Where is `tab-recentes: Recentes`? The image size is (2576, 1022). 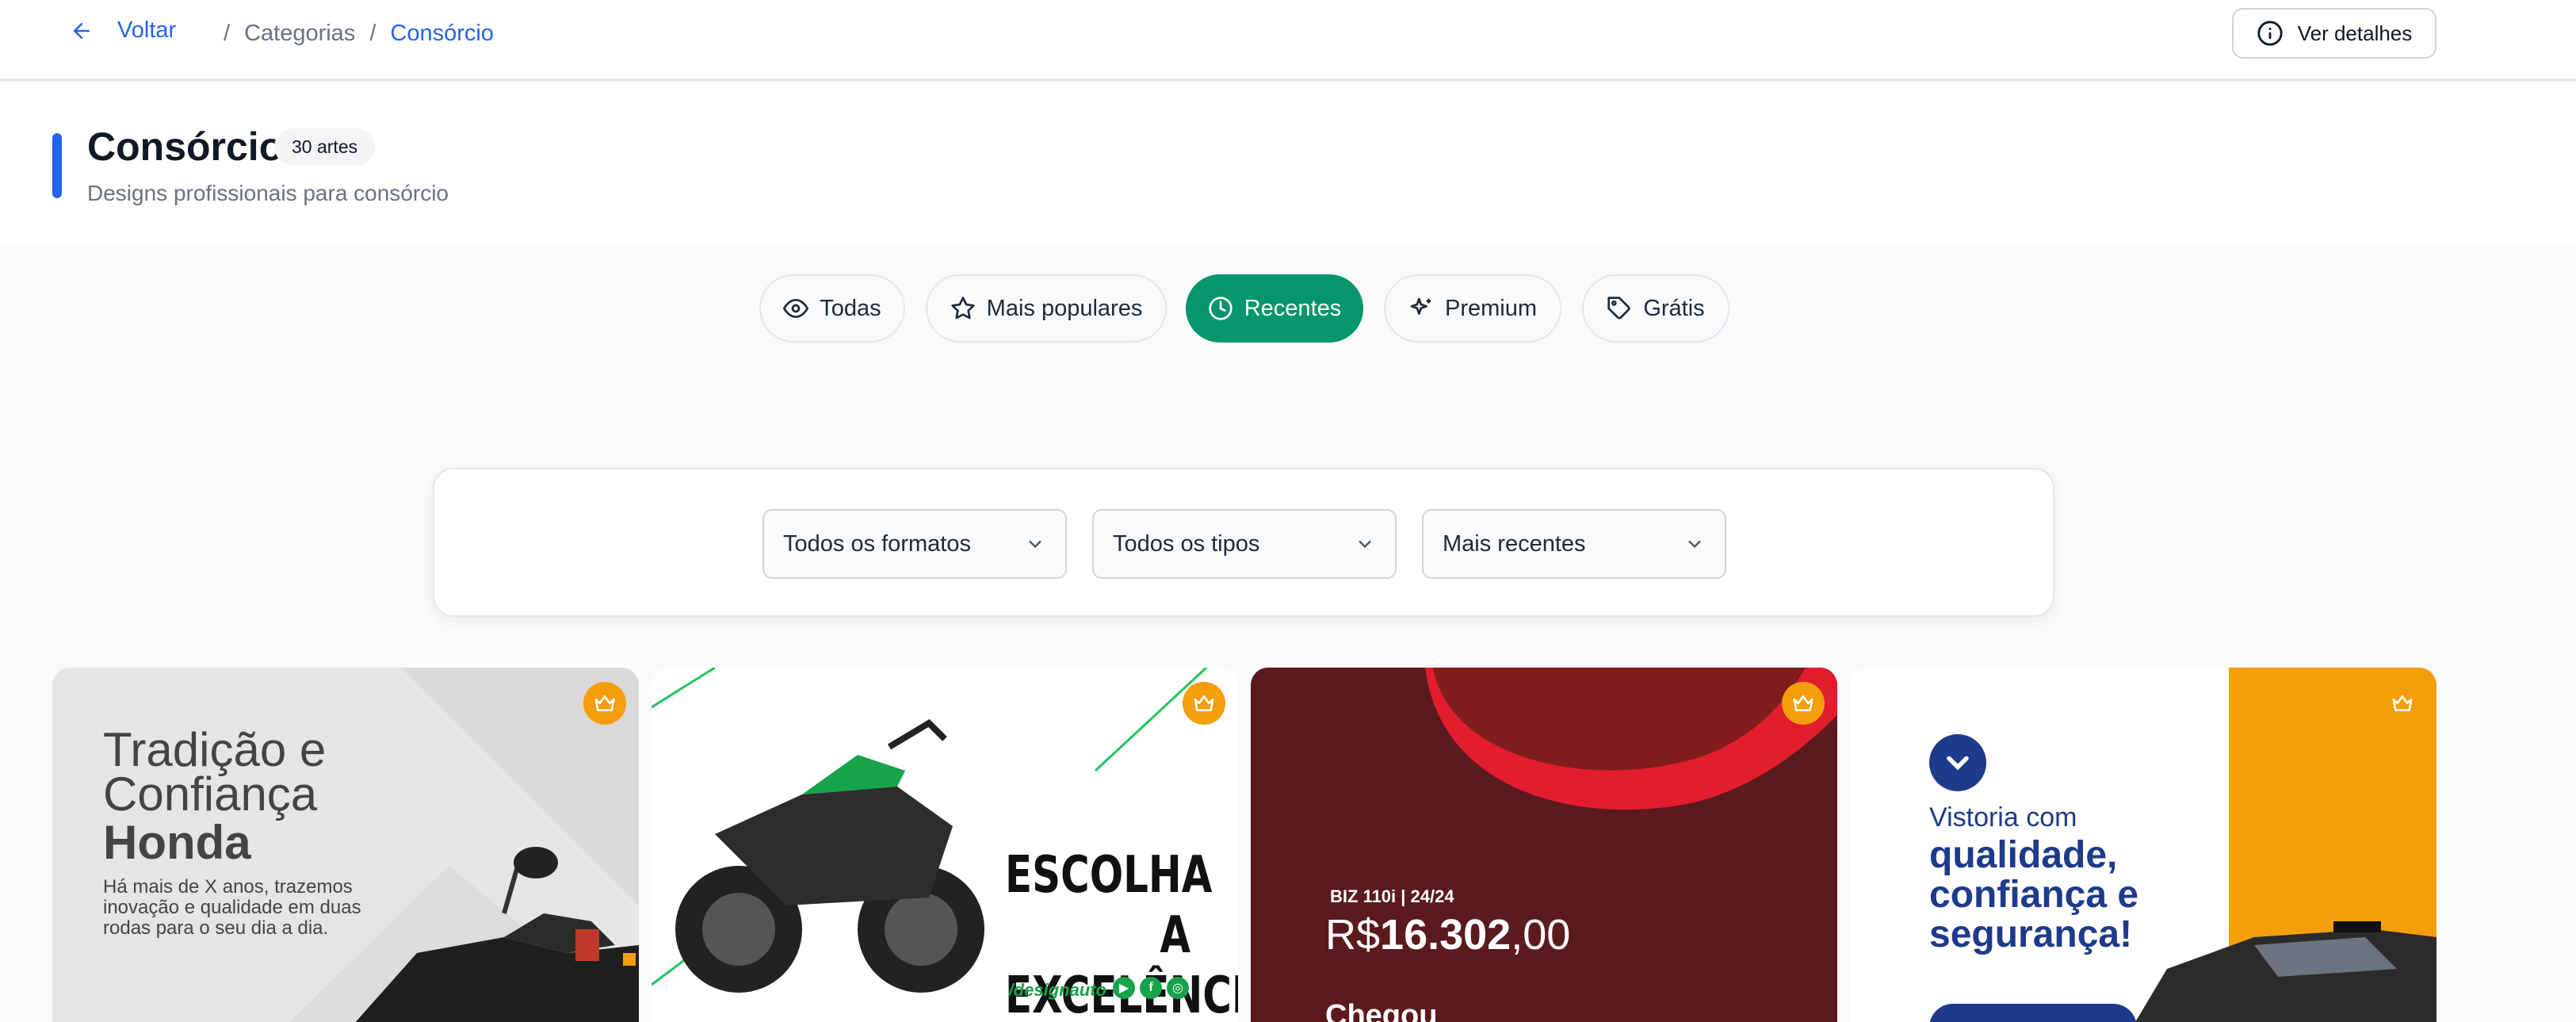
tab-recentes: Recentes is located at coordinates (1274, 308).